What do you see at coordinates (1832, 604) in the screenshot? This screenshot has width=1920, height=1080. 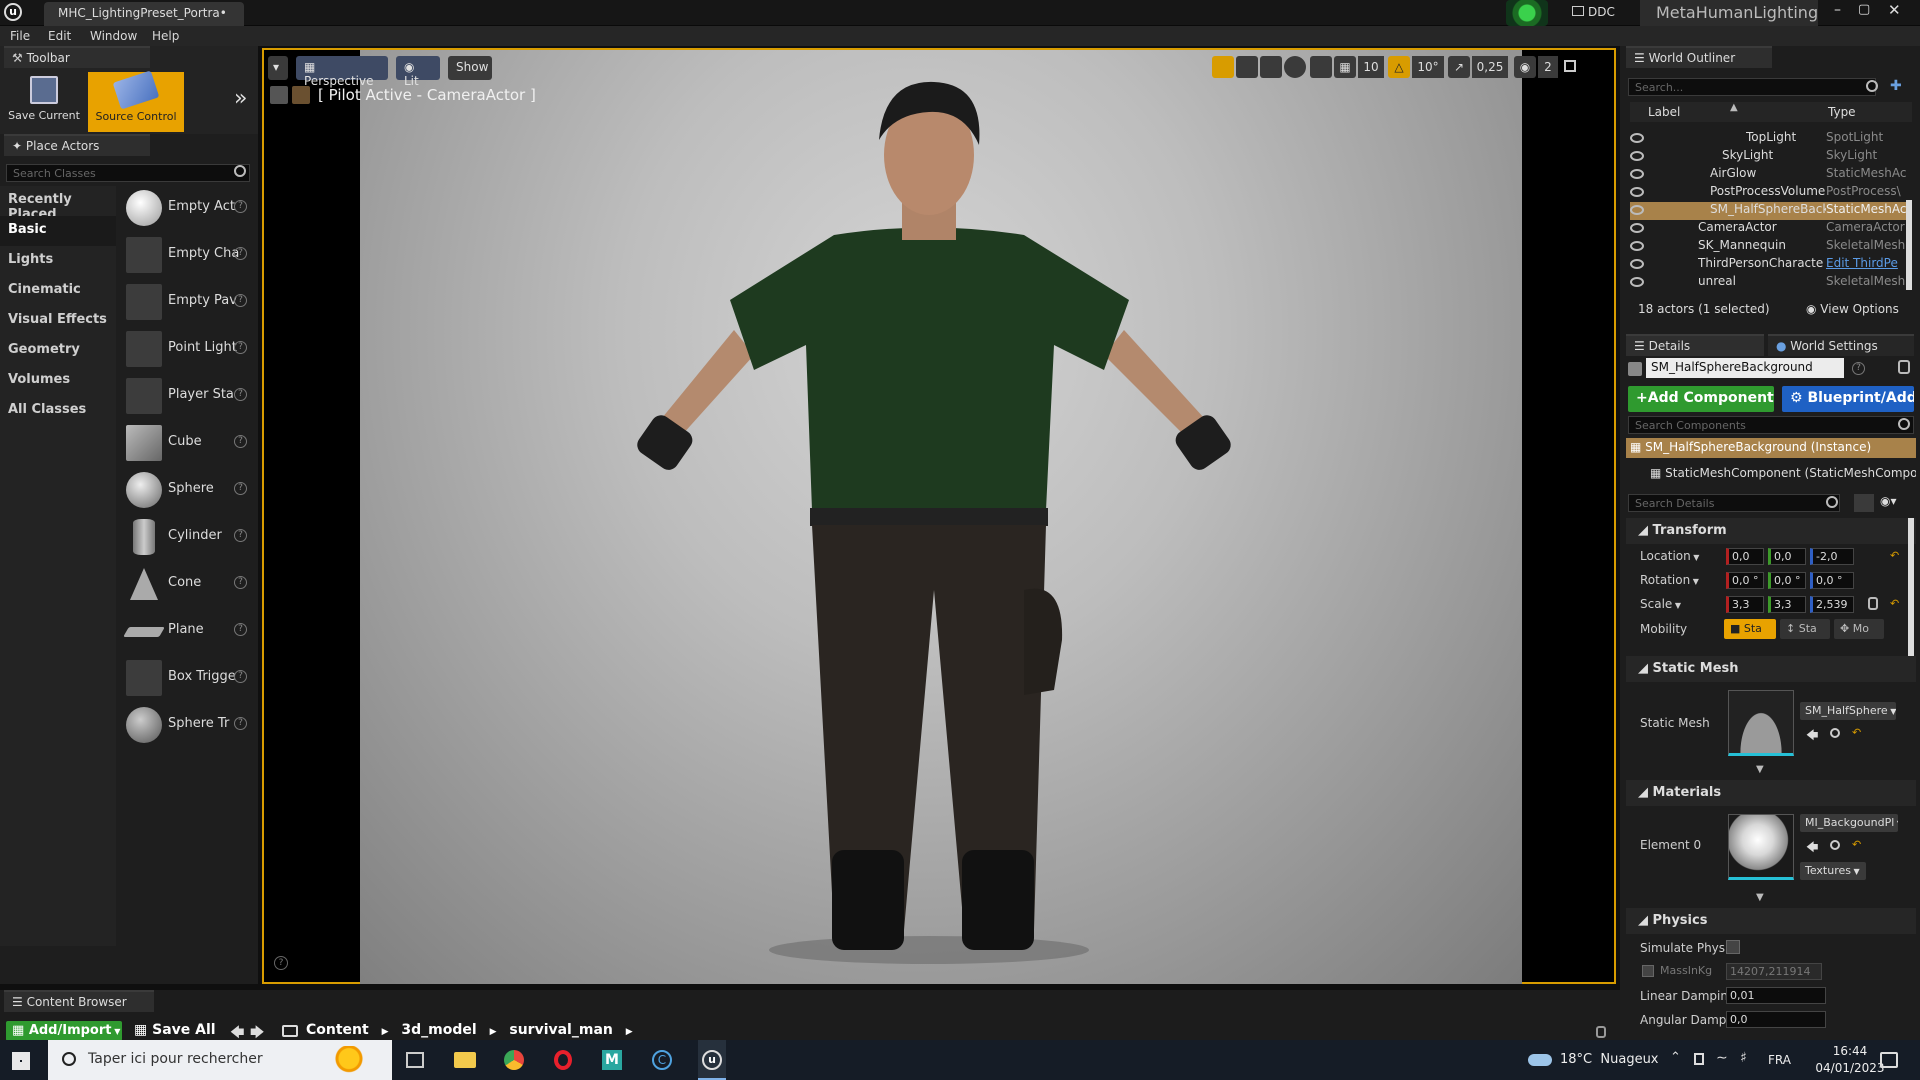 I see `scale-z-input: 2,539` at bounding box center [1832, 604].